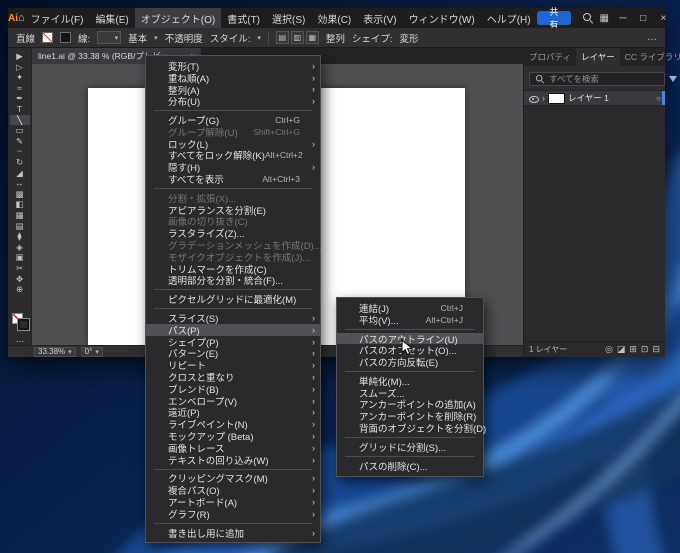 This screenshot has height=553, width=680. What do you see at coordinates (509, 18) in the screenshot?
I see `menu-help: ヘルプ(H)` at bounding box center [509, 18].